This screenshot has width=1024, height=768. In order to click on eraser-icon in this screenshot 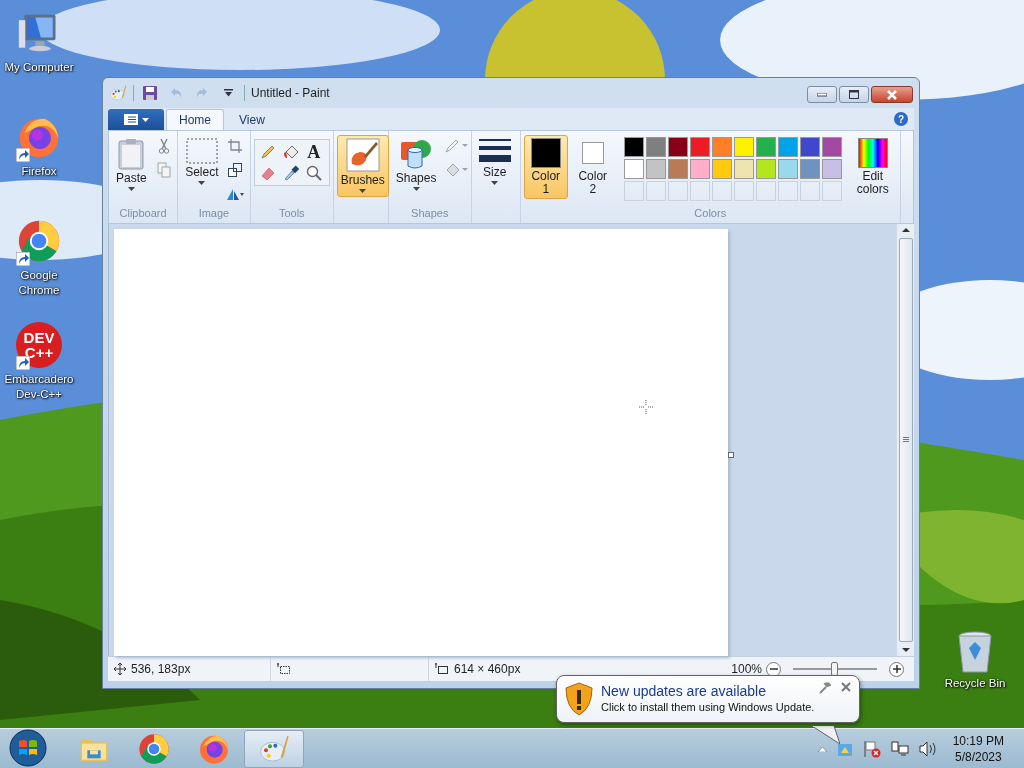, I will do `click(267, 173)`.